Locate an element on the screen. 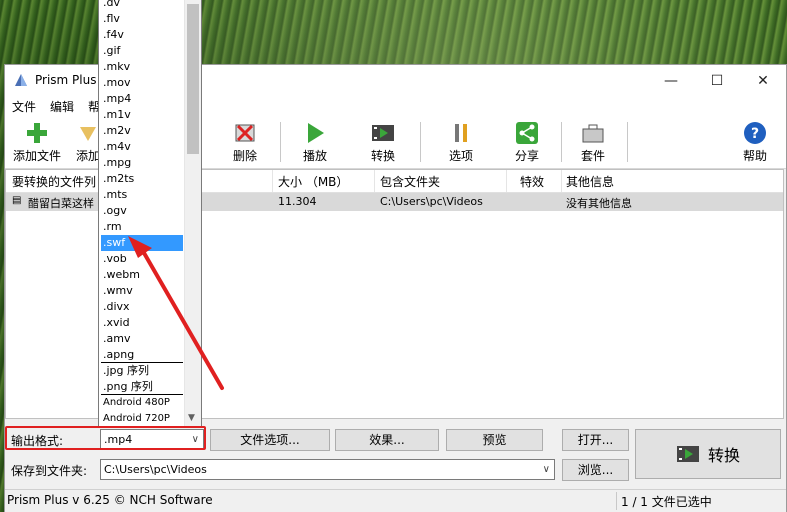 Image resolution: width=787 pixels, height=512 pixels. preview-button: 预览 is located at coordinates (494, 440).